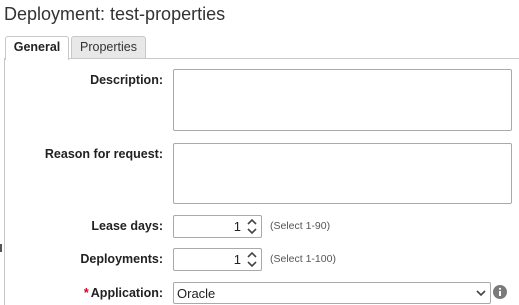  What do you see at coordinates (115, 14) in the screenshot?
I see `page-title: Deployment: test-properties` at bounding box center [115, 14].